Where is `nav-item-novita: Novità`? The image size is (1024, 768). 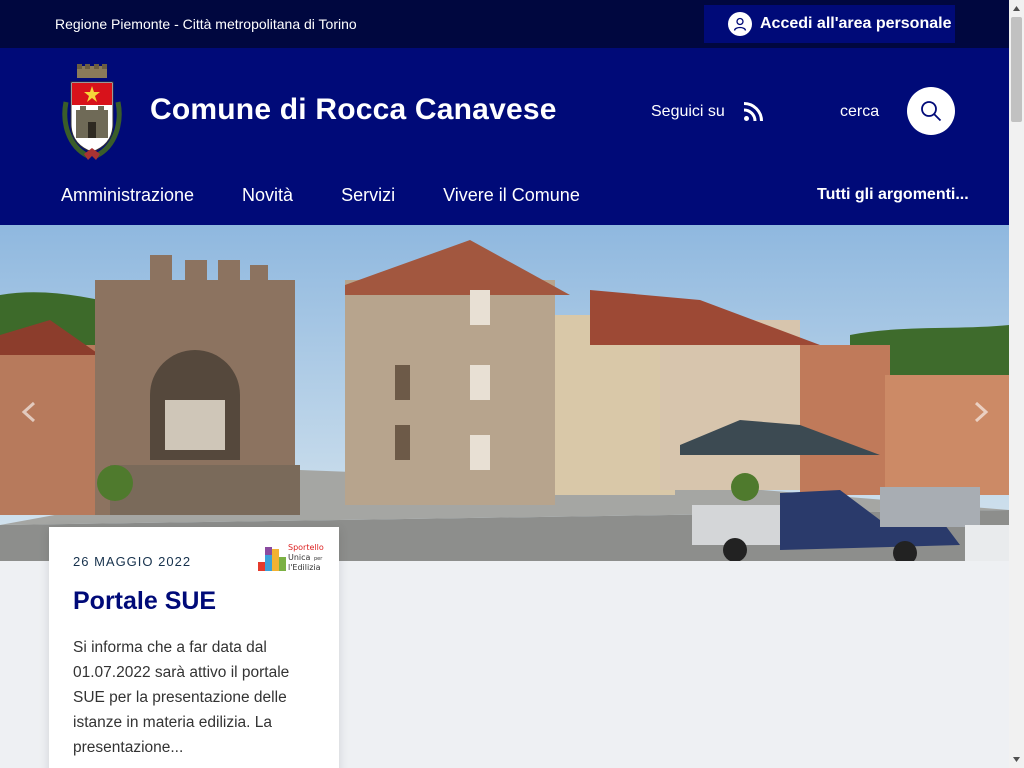
nav-item-novita: Novità is located at coordinates (267, 195).